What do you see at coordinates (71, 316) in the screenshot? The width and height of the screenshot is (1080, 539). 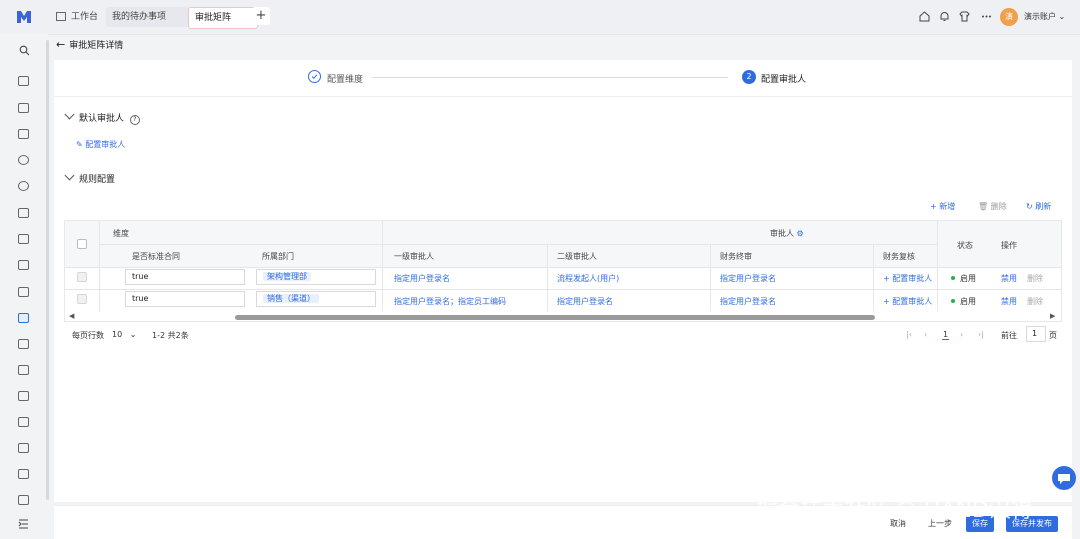 I see `scroll-left-icon: ◀` at bounding box center [71, 316].